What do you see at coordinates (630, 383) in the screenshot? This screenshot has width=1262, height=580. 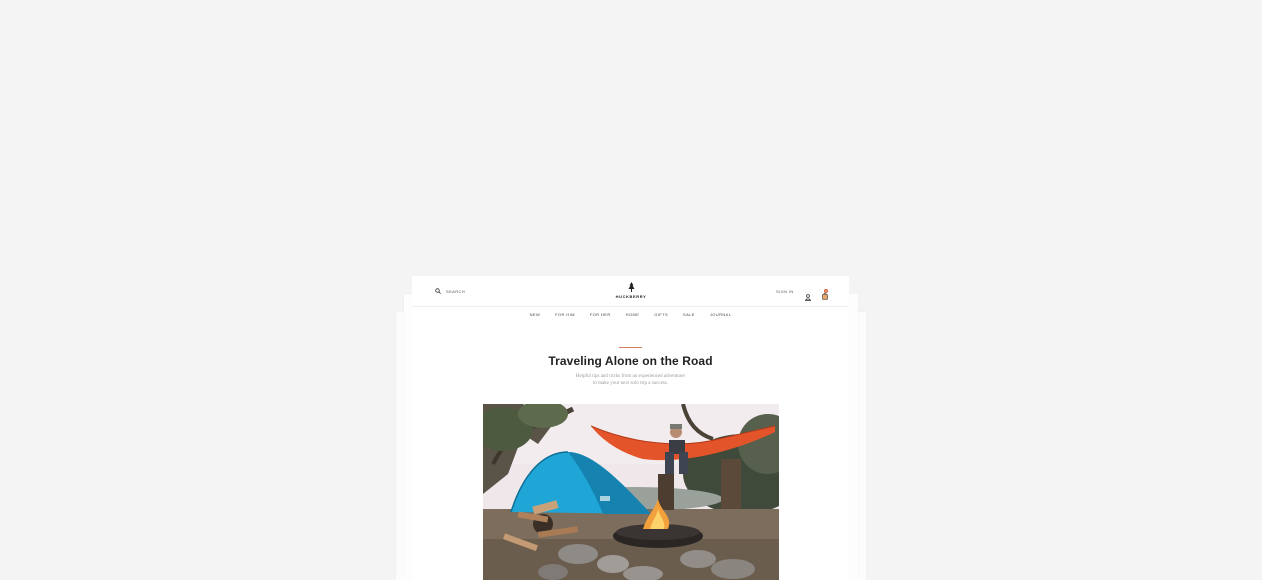 I see `article-subtitle-line-2: to make your next solo trip a success.` at bounding box center [630, 383].